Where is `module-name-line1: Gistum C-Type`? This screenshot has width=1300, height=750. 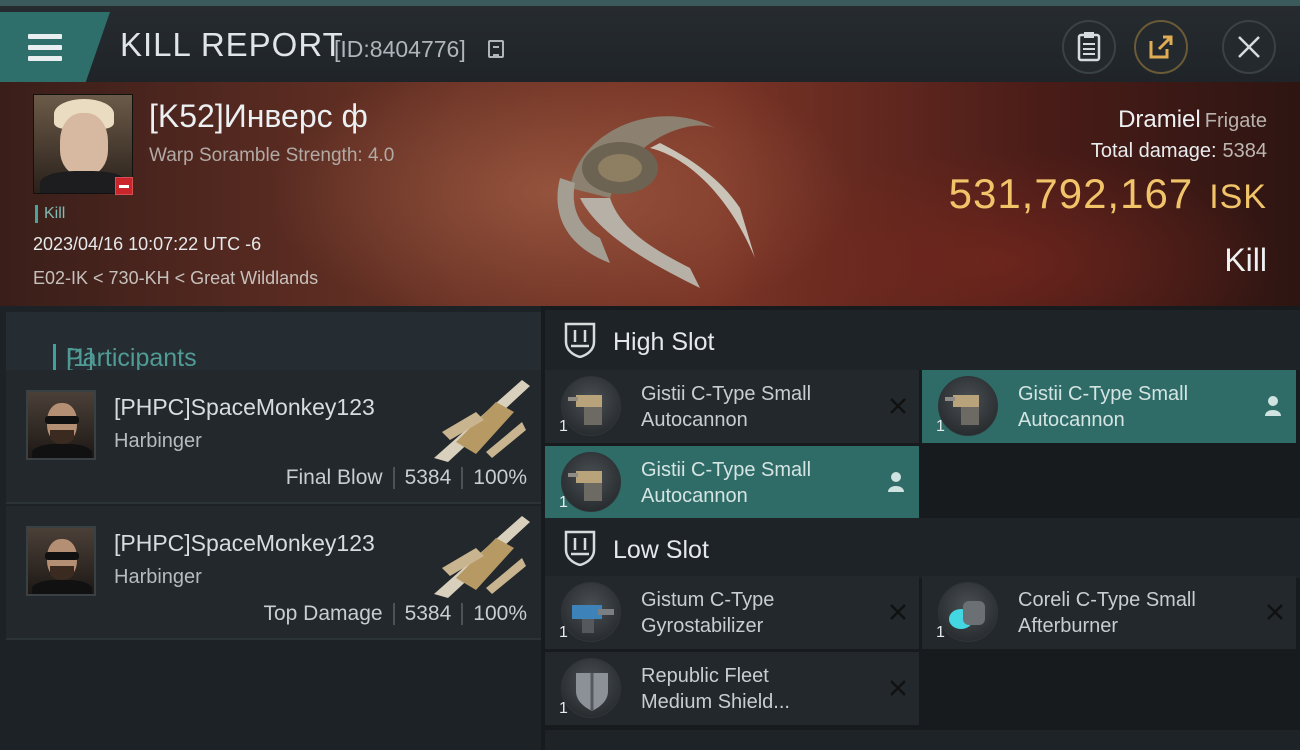 module-name-line1: Gistum C-Type is located at coordinates (708, 600).